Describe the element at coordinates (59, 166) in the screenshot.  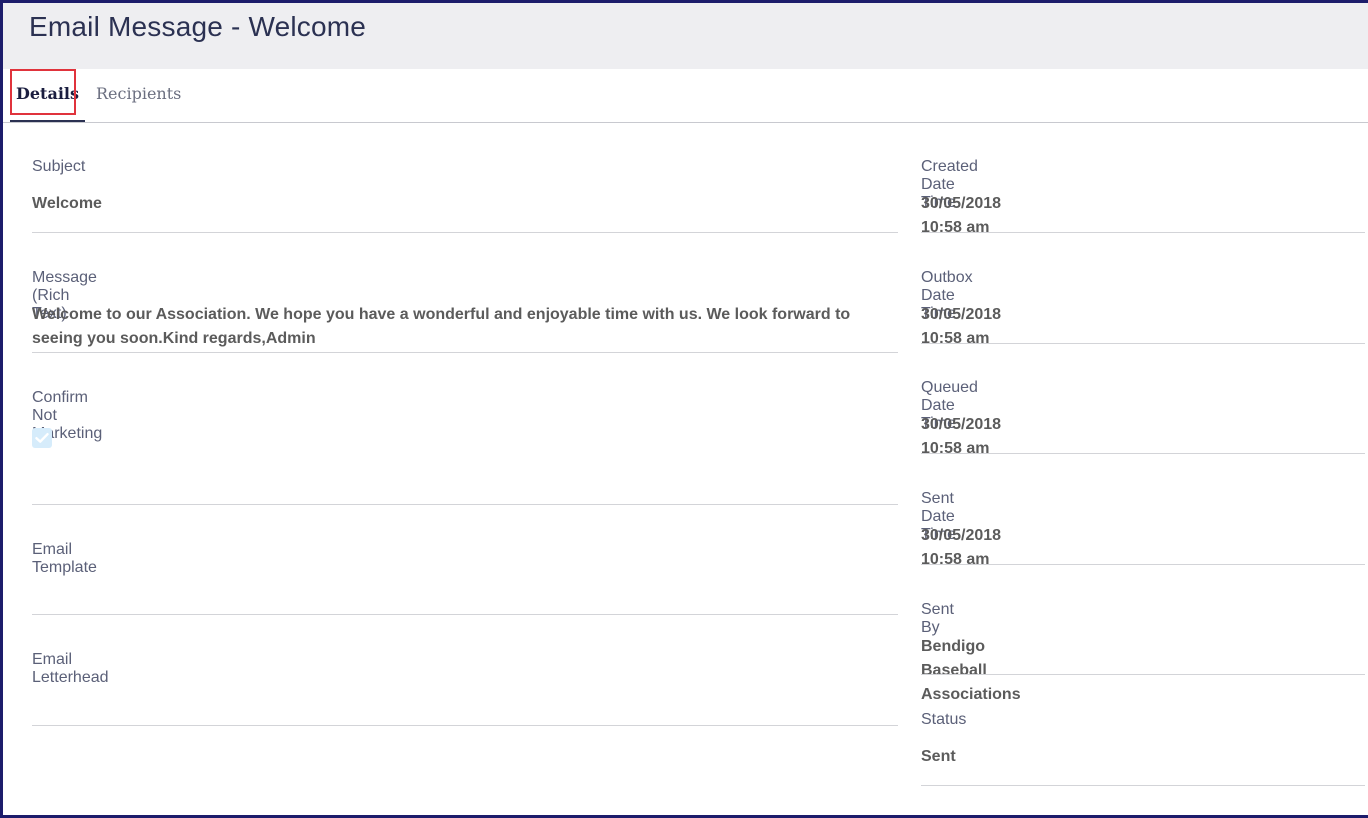
I see `field-label: Subject` at that location.